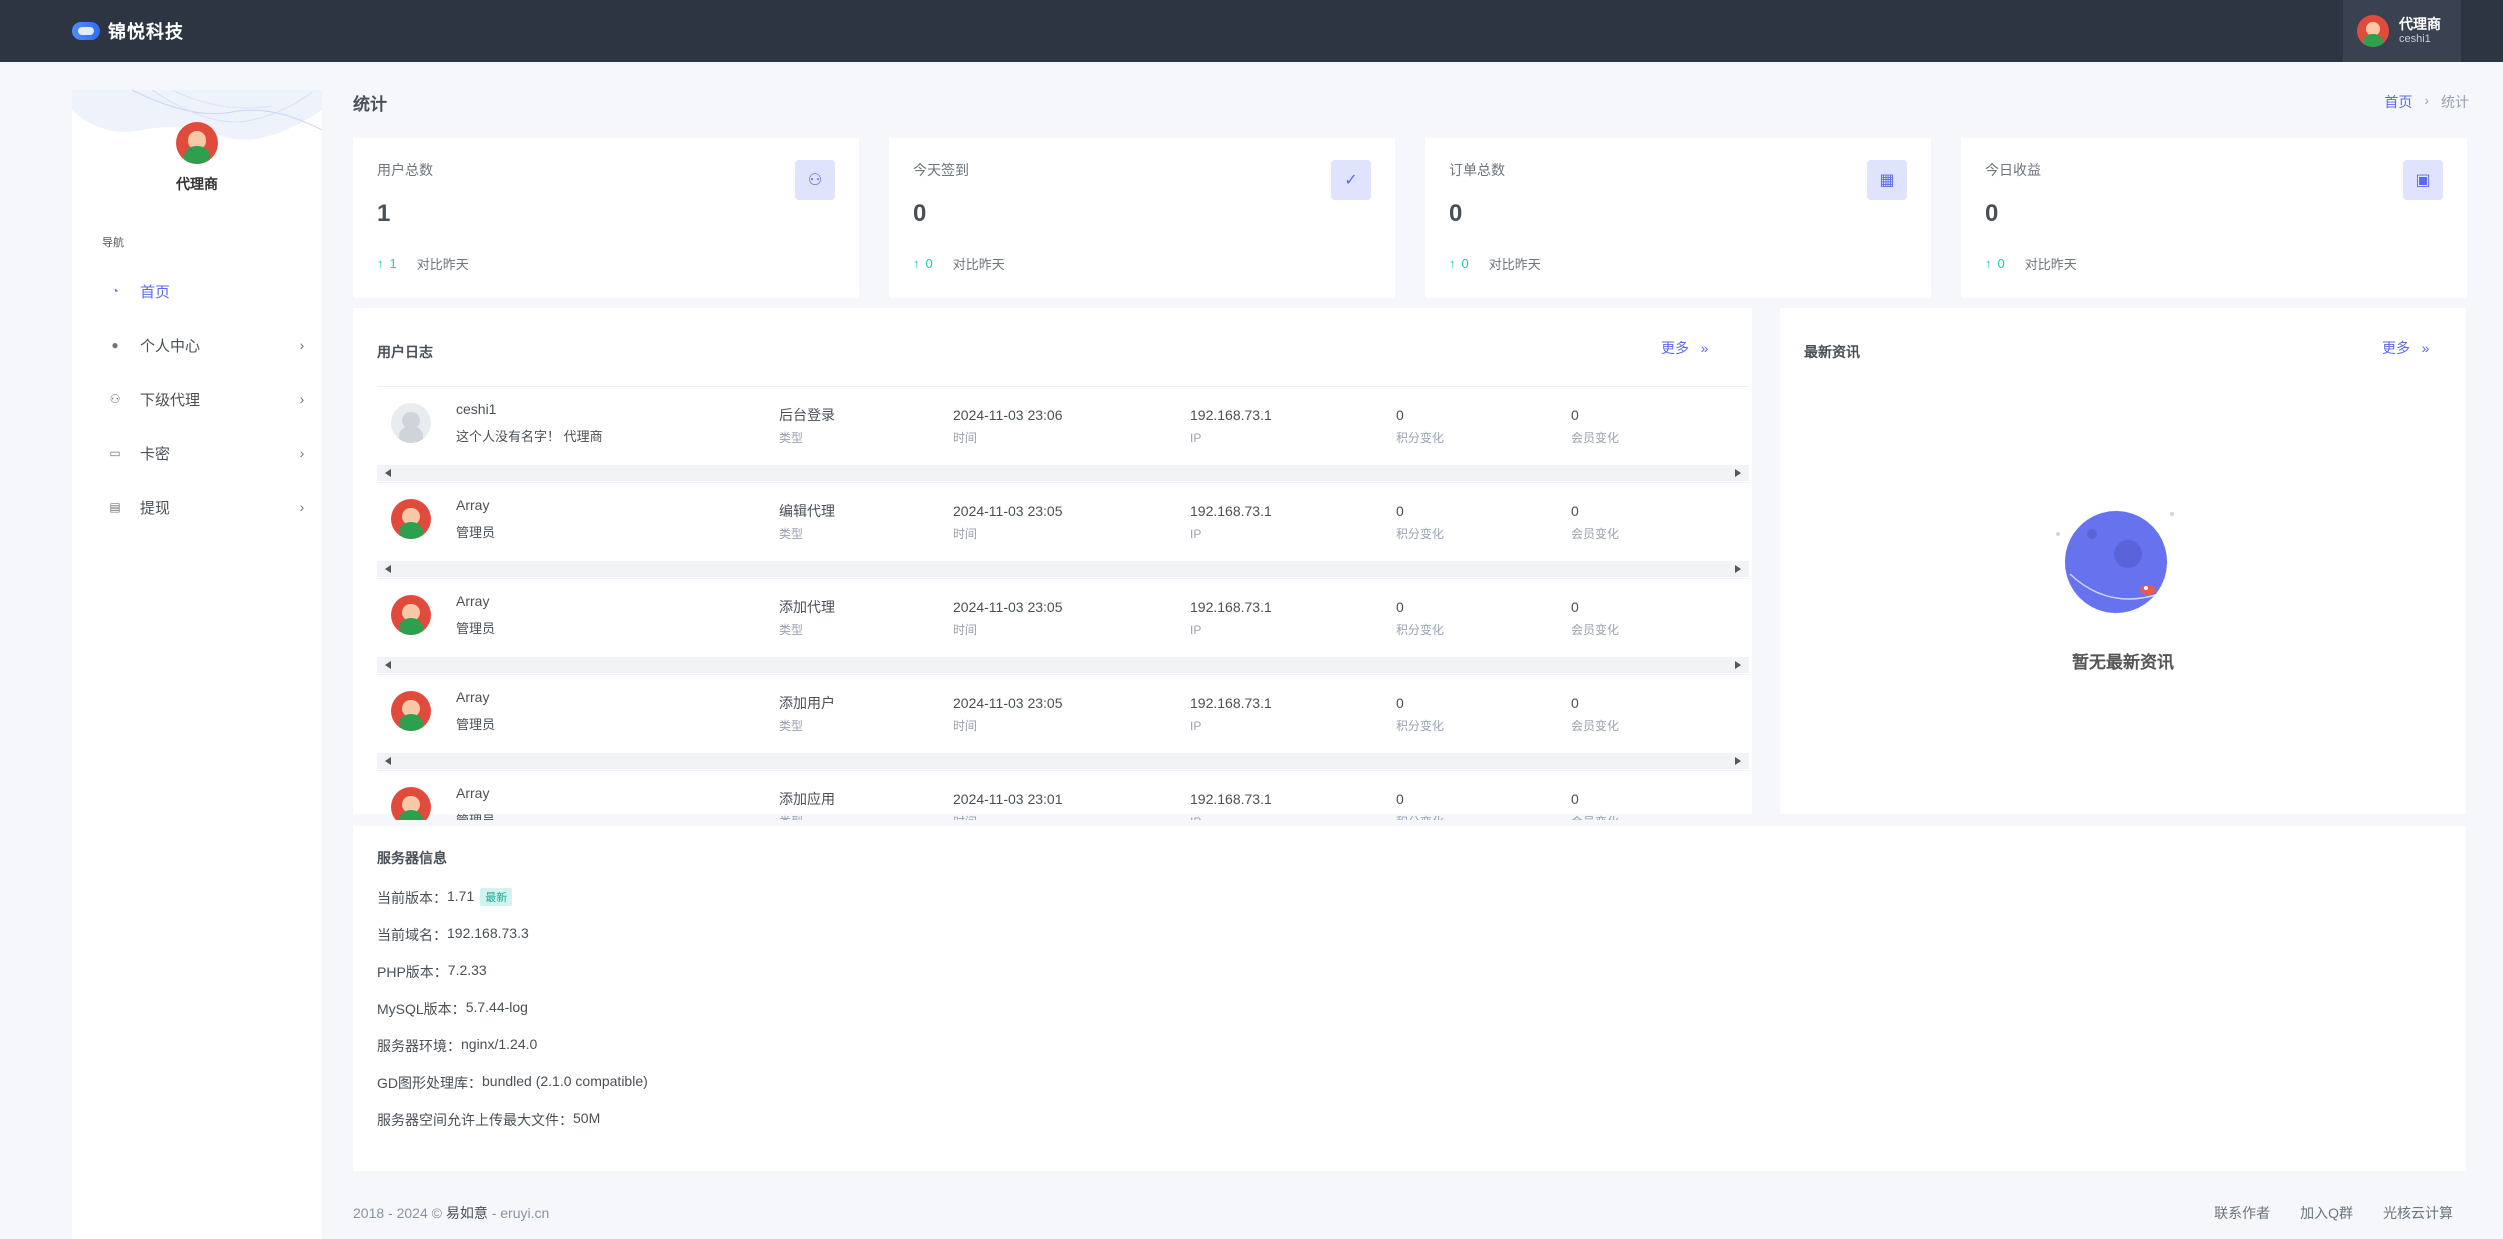 The width and height of the screenshot is (2503, 1239). I want to click on money-icon: ▣, so click(2423, 180).